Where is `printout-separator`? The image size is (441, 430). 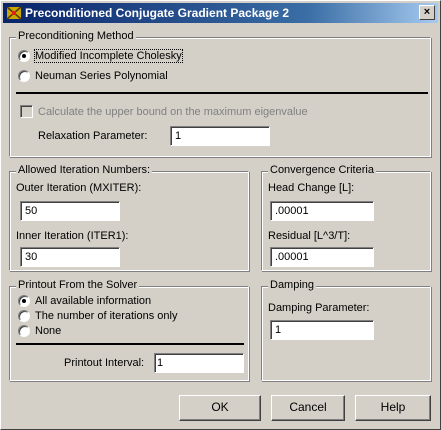 printout-separator is located at coordinates (130, 344).